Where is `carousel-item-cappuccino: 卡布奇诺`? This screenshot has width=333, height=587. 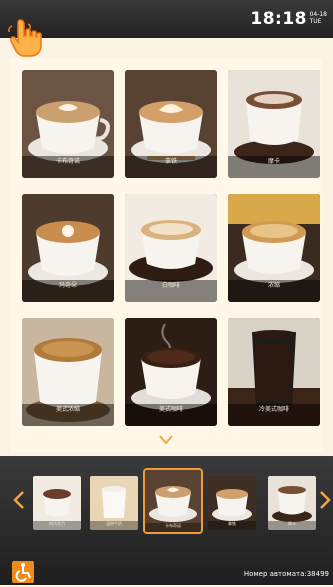
carousel-item-cappuccino: 卡布奇诺 is located at coordinates (173, 501).